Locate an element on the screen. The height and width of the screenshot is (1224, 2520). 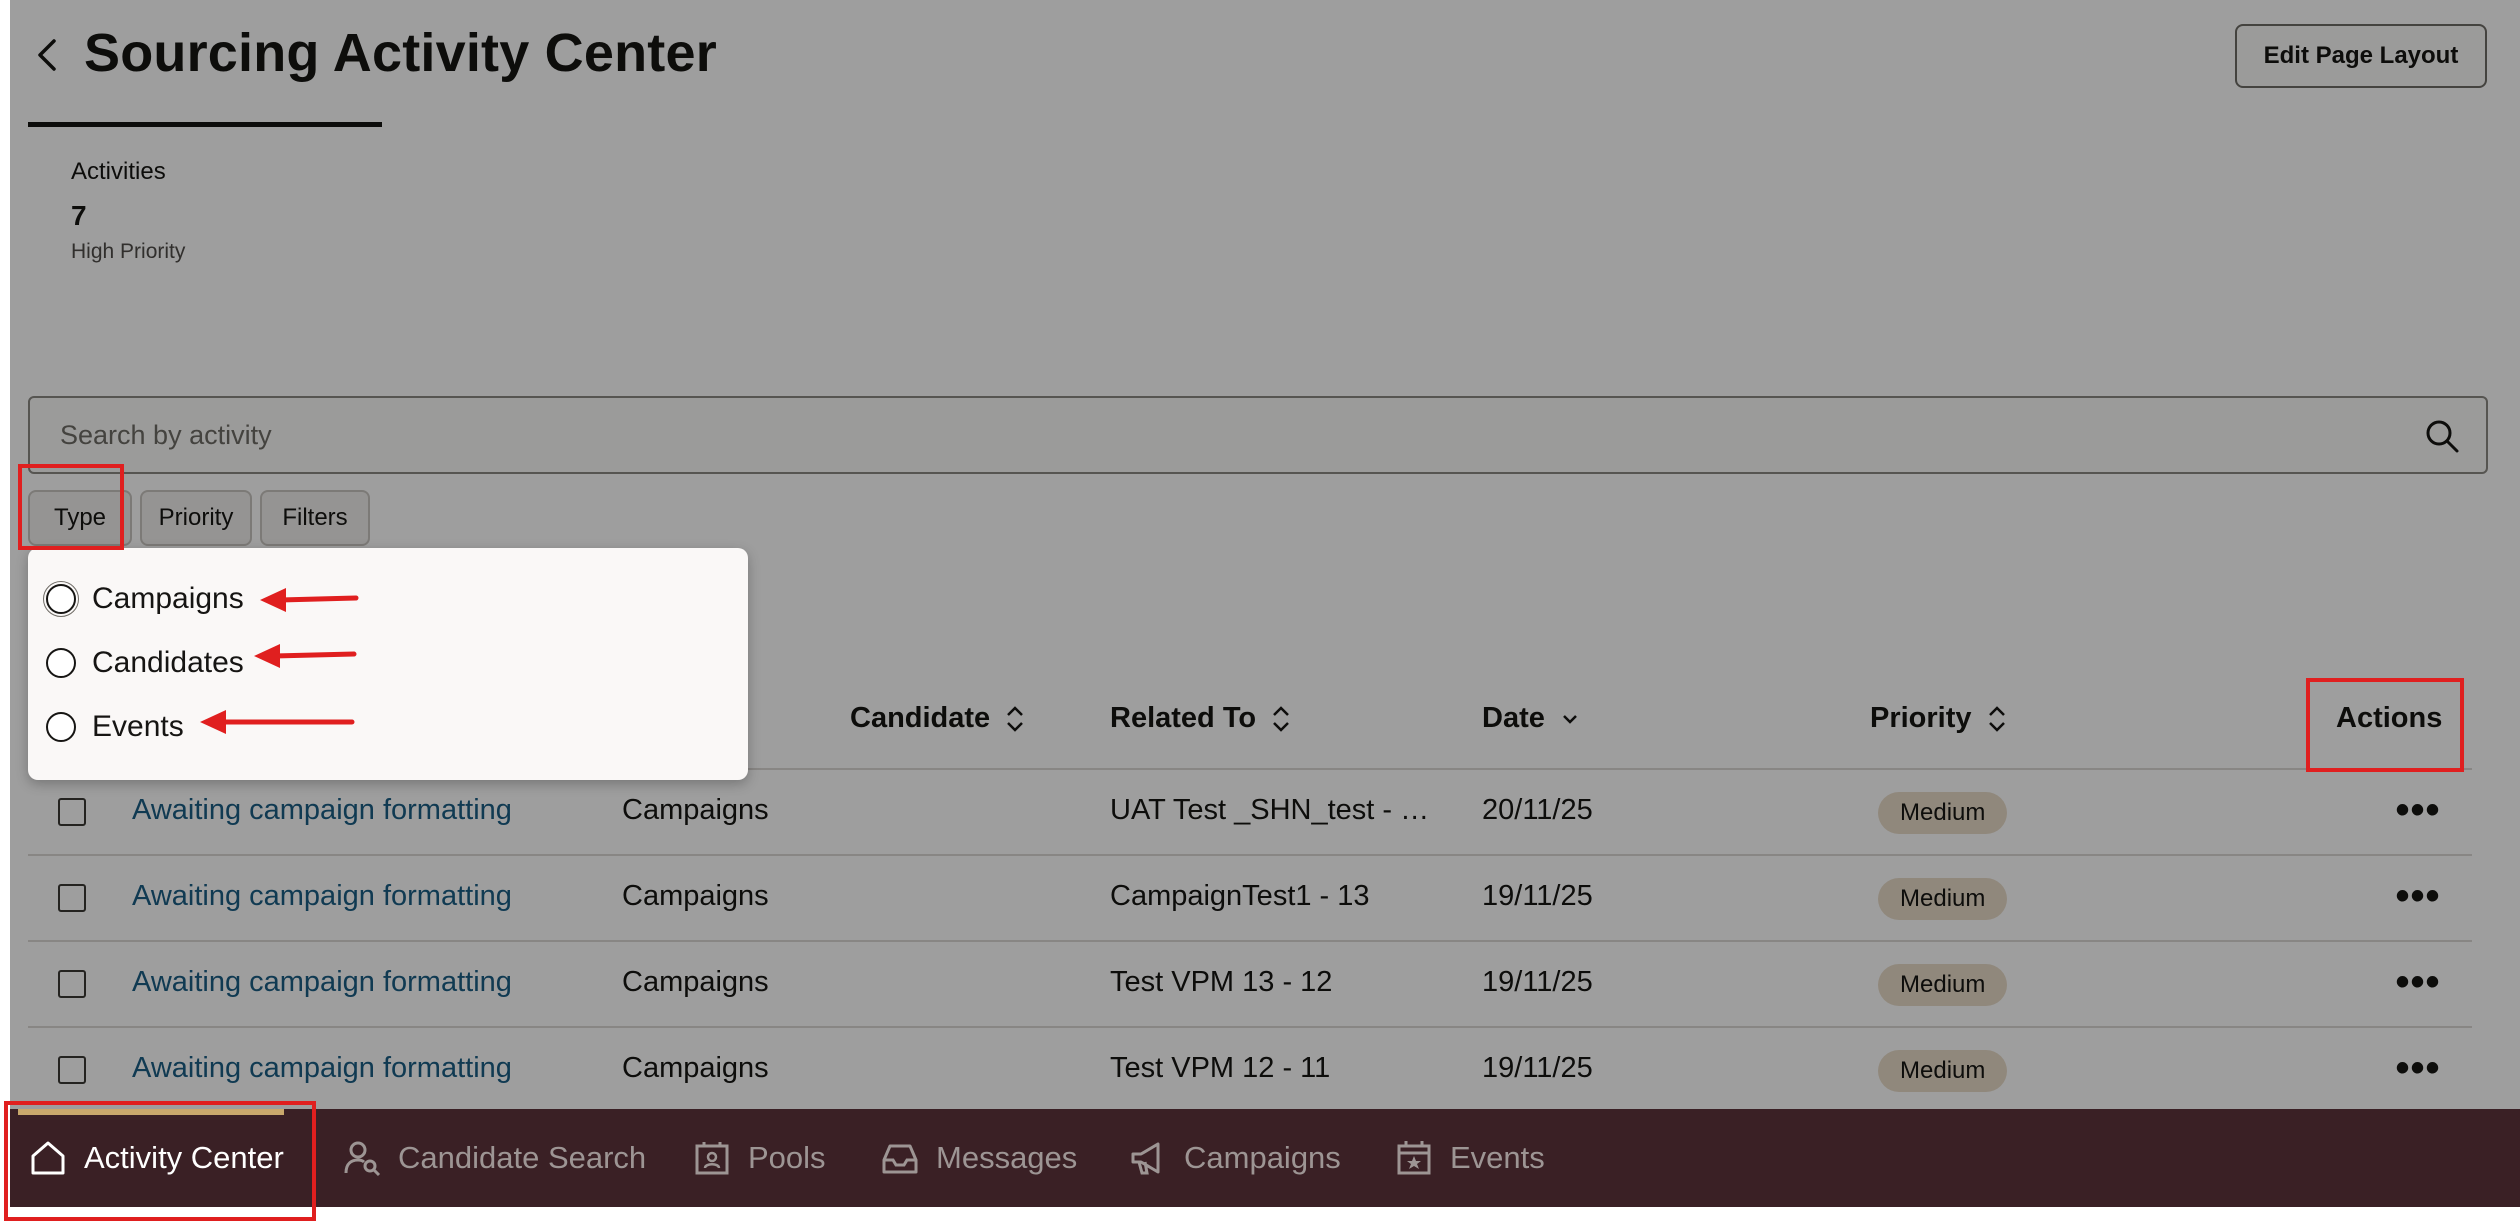
related-to-cell: Test VPM 13 - 12 is located at coordinates (1221, 982).